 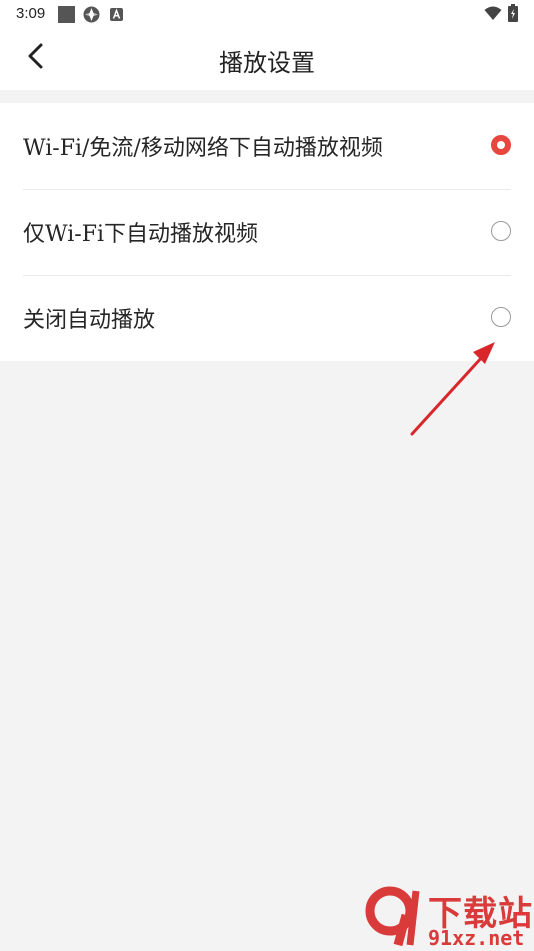 I want to click on annotation-arrow-icon, so click(x=452, y=390).